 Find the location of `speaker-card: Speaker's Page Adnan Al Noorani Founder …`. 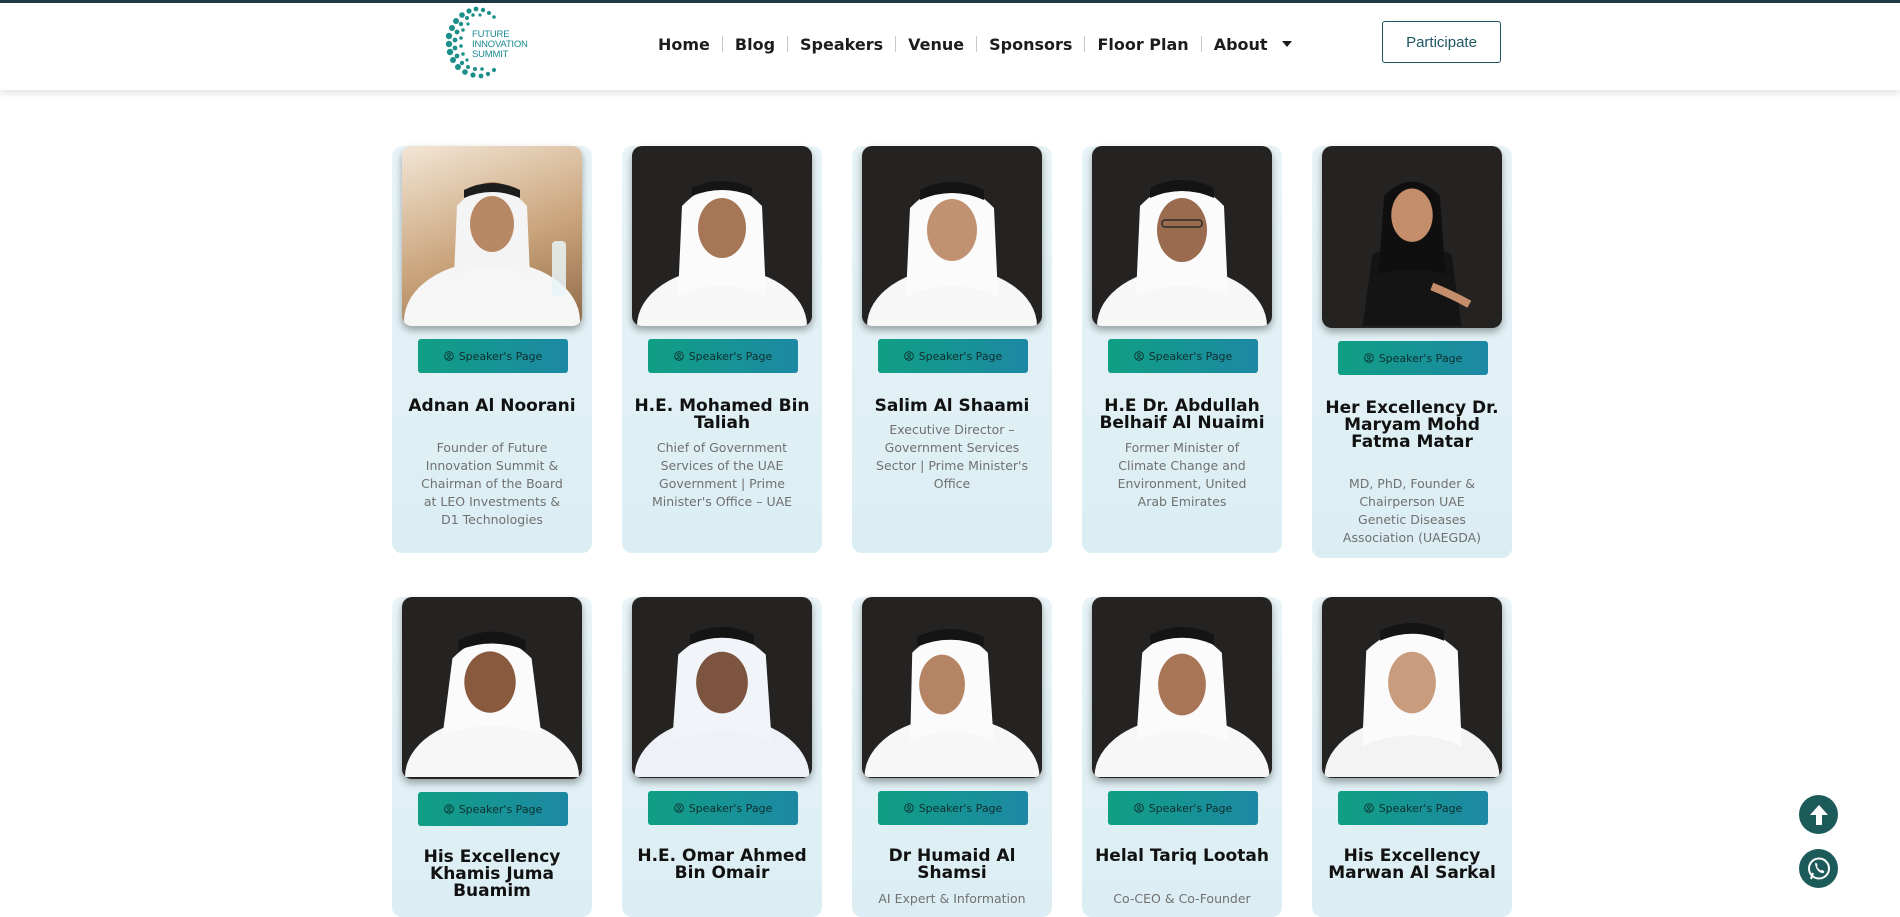

speaker-card: Speaker's Page Adnan Al Noorani Founder … is located at coordinates (492, 349).